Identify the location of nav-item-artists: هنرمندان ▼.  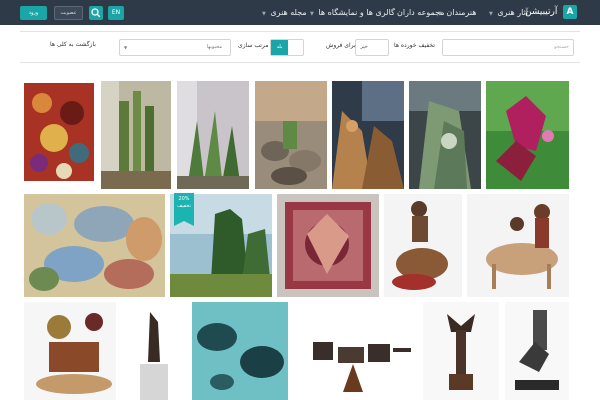
(457, 12).